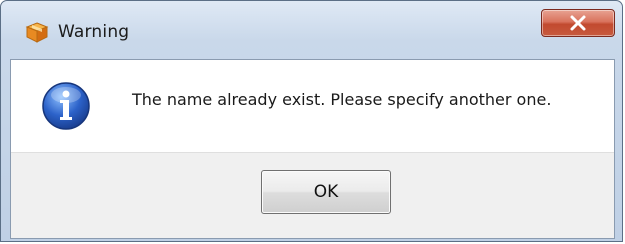 This screenshot has width=625, height=244. Describe the element at coordinates (37, 32) in the screenshot. I see `package-icon` at that location.